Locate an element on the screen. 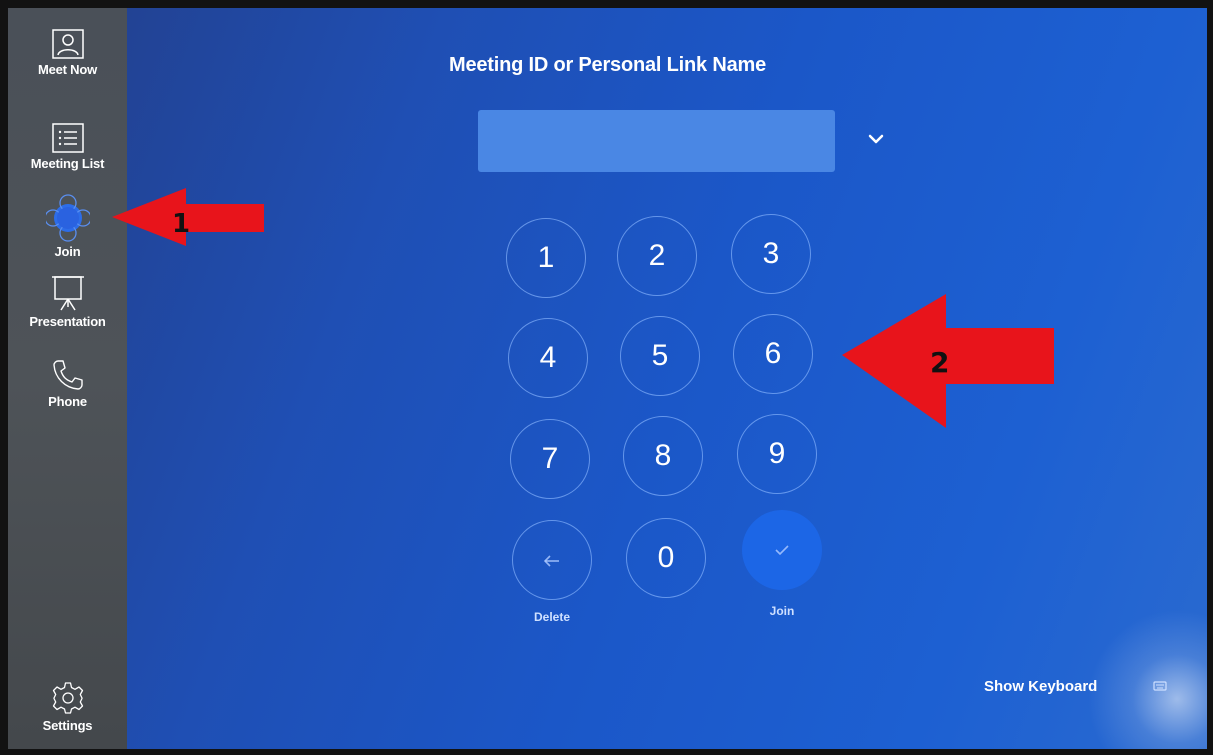  gear-icon is located at coordinates (67, 698).